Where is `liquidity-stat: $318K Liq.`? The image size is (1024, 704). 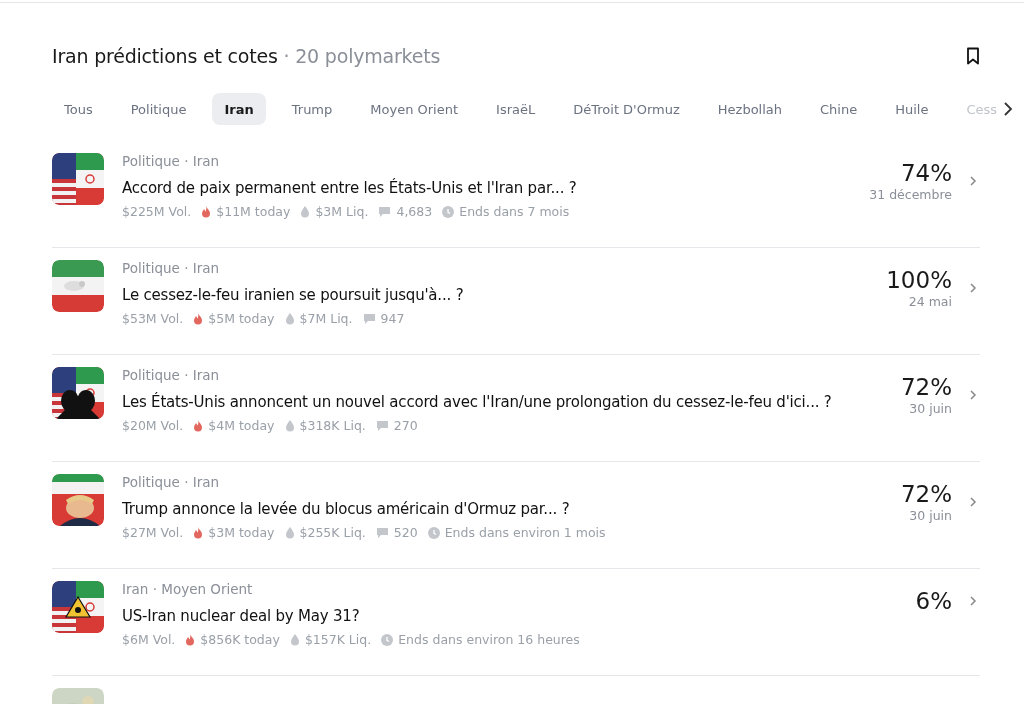 liquidity-stat: $318K Liq. is located at coordinates (332, 425).